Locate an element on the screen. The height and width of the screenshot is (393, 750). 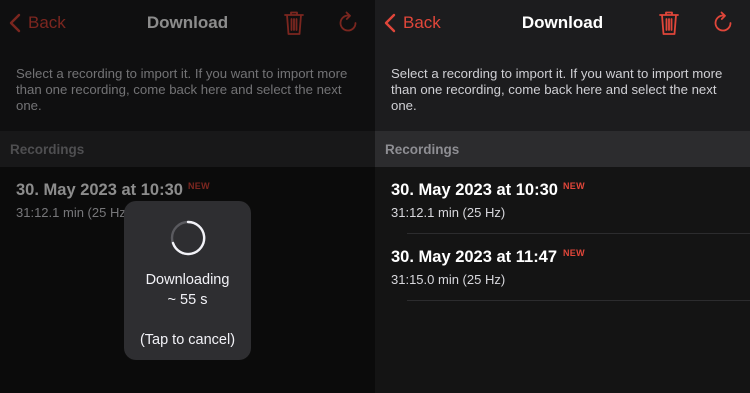
spinner-icon is located at coordinates (188, 238).